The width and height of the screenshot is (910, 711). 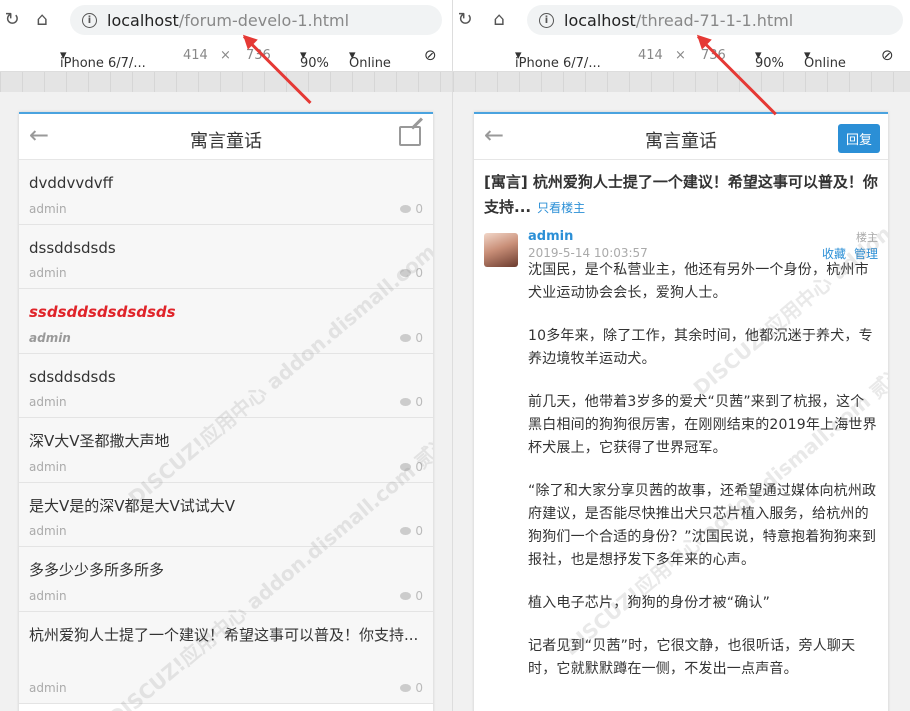 I want to click on url-bar: i localhost/forum-develo-1.html, so click(x=256, y=20).